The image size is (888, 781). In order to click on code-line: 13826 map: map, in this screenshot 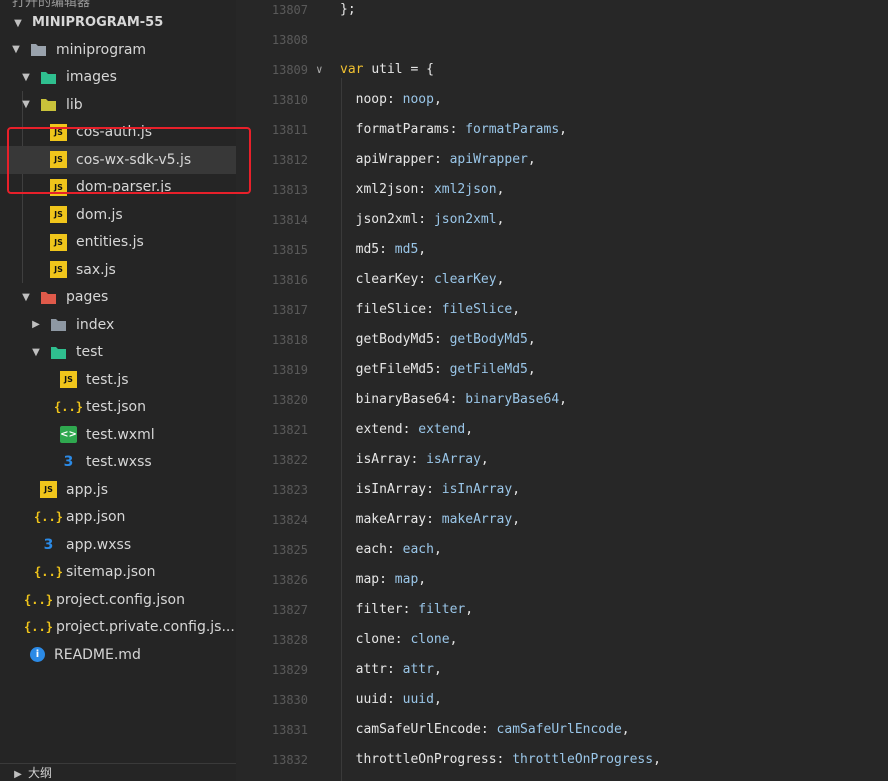, I will do `click(562, 585)`.